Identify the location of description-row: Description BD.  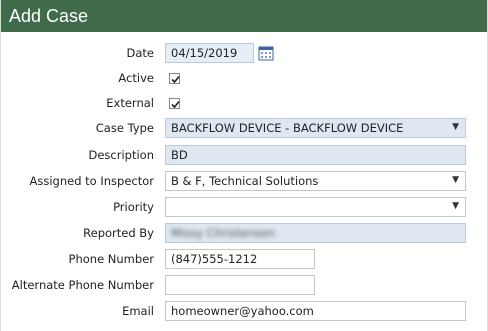
(244, 155).